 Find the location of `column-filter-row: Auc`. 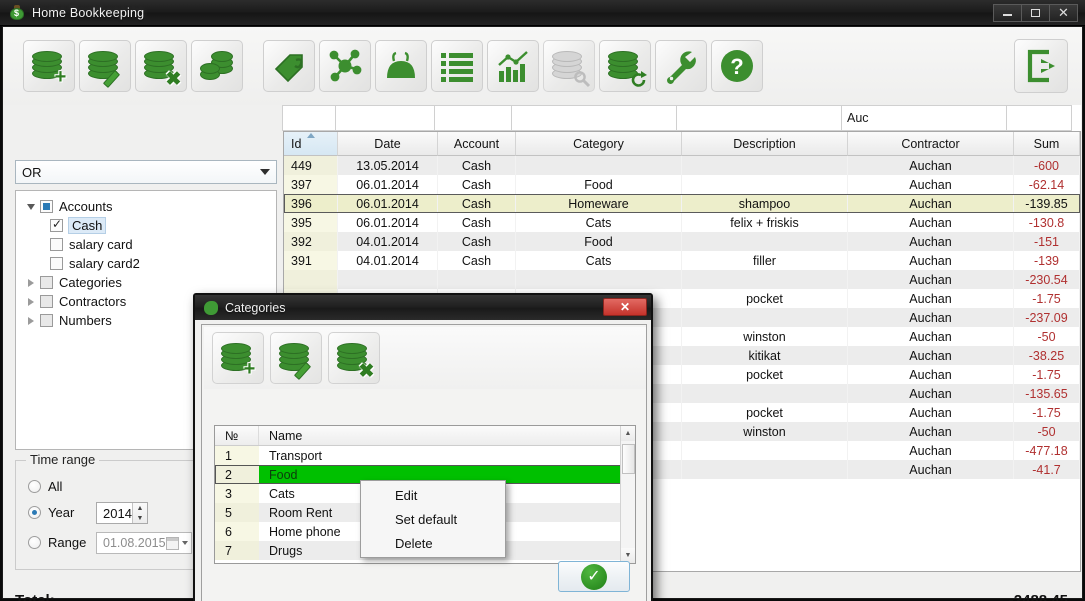

column-filter-row: Auc is located at coordinates (681, 118).